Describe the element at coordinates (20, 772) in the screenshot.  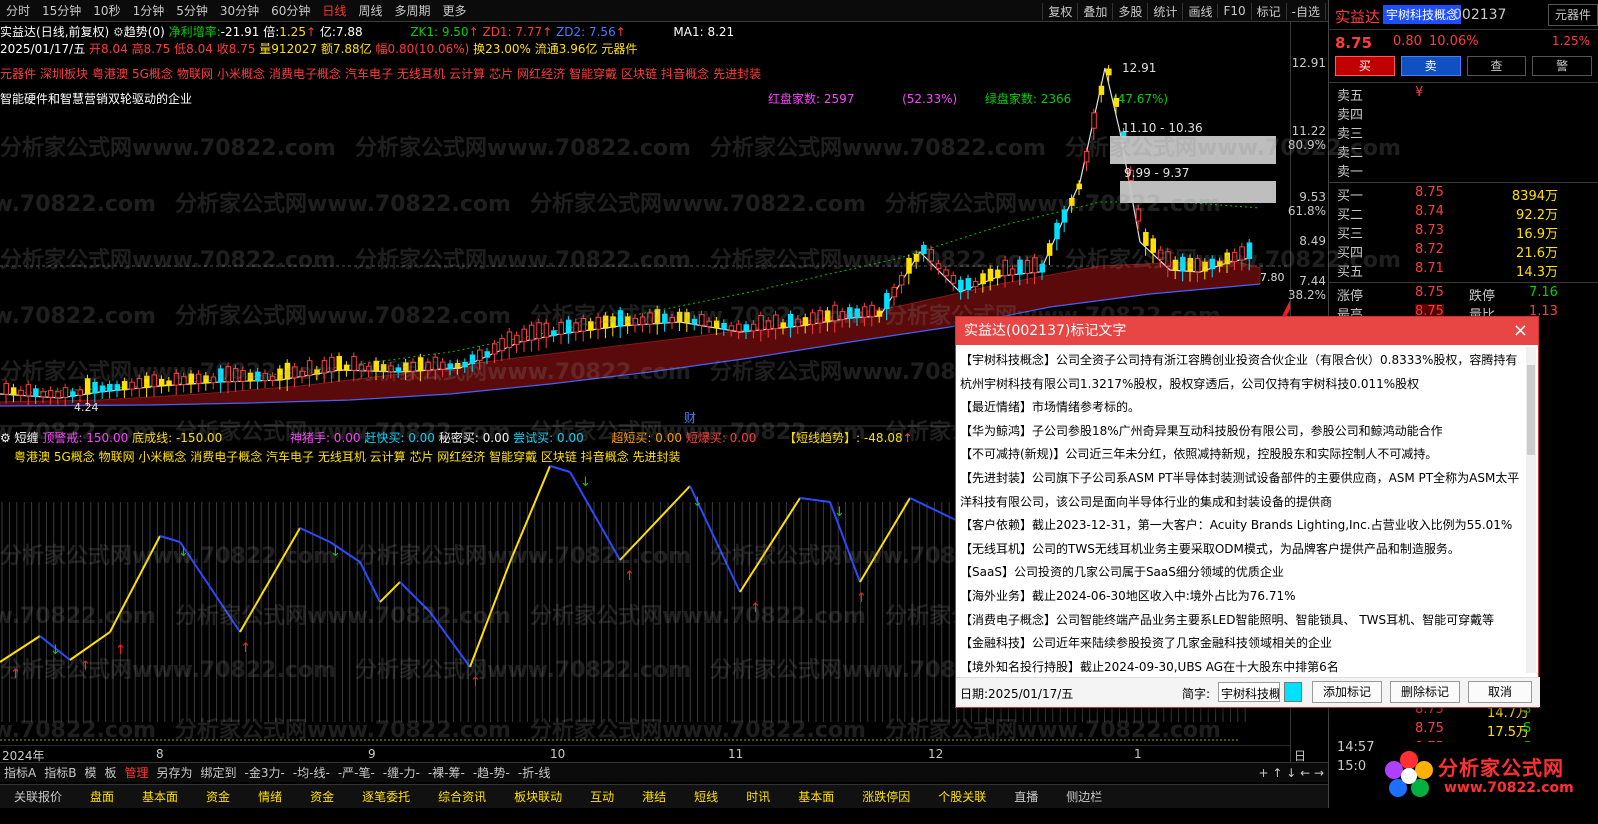
I see `btn-indicator-a: 指标A` at that location.